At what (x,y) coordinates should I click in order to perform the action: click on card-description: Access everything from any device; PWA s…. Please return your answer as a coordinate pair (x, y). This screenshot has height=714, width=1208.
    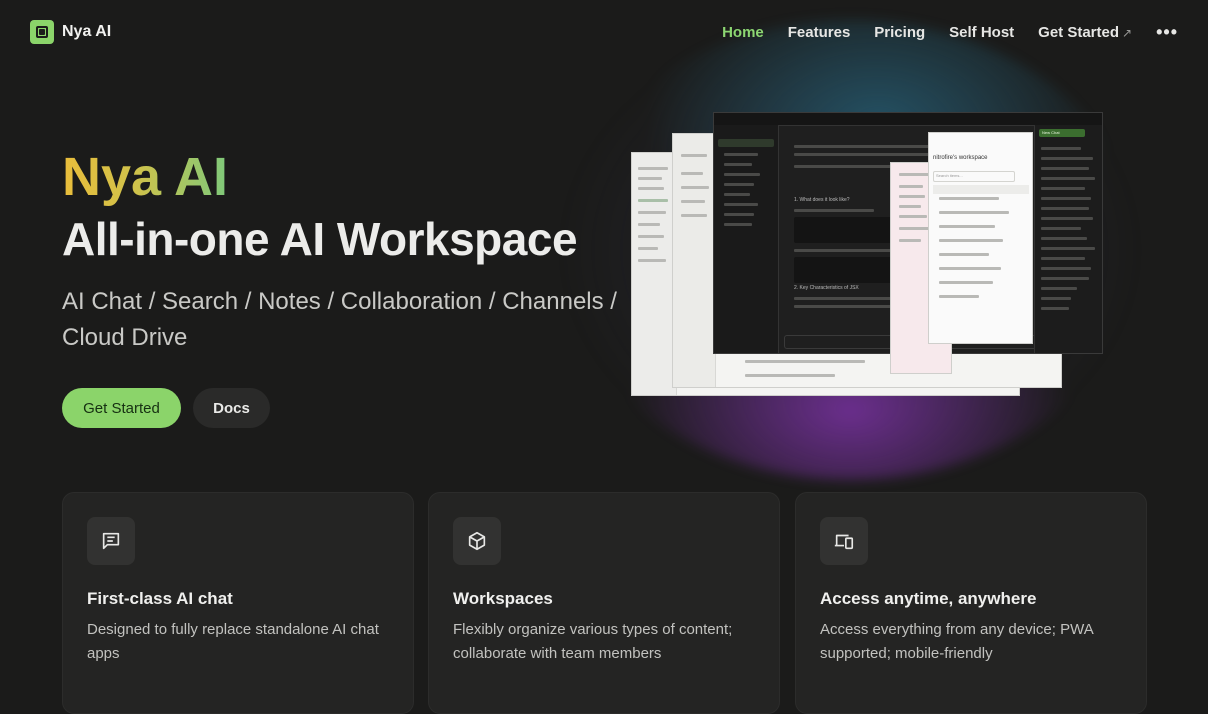
    Looking at the image, I should click on (956, 641).